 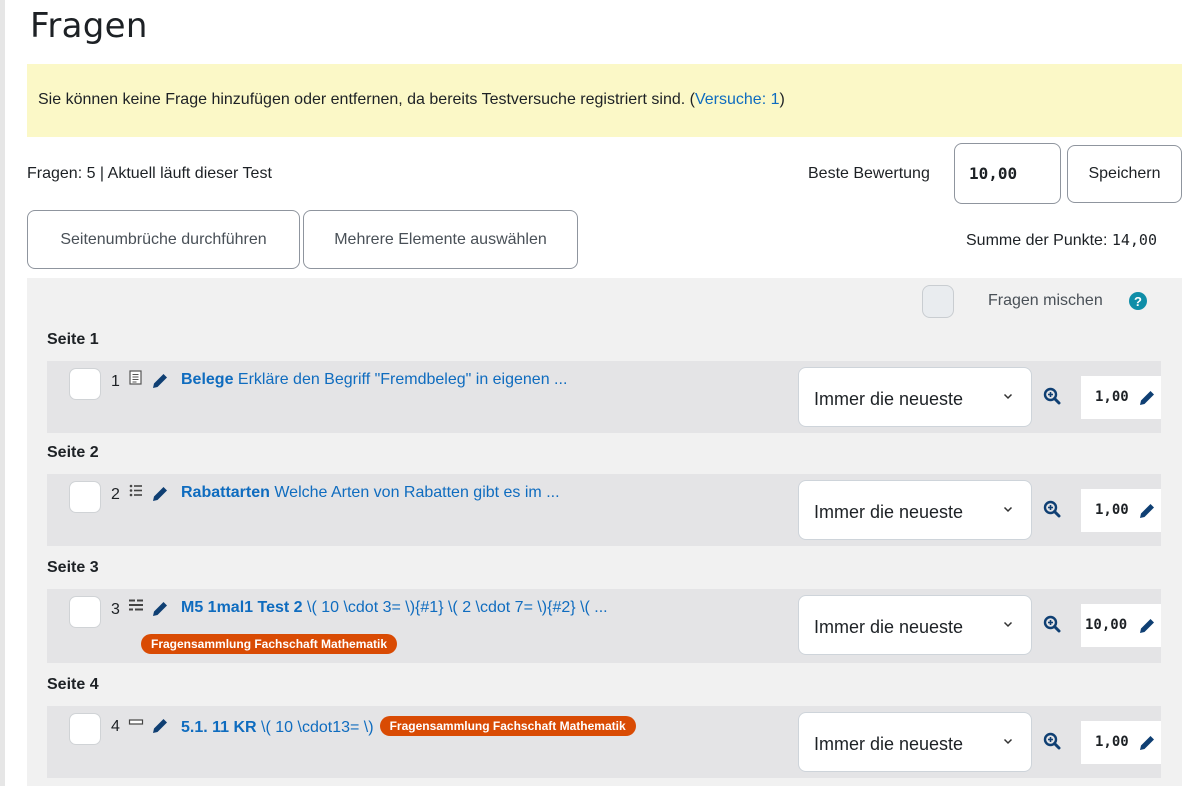 What do you see at coordinates (149, 173) in the screenshot?
I see `quiz-status-text: Fragen: 5 | Aktuell läuft dieser Test` at bounding box center [149, 173].